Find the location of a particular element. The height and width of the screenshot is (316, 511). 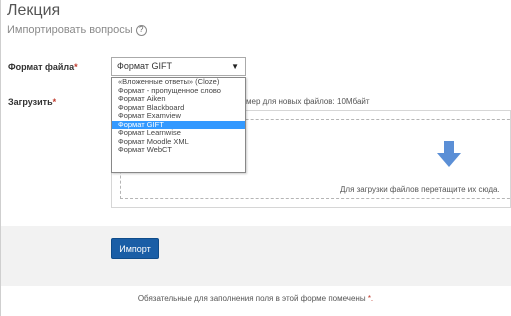

format-label: Формат файла* is located at coordinates (43, 67).